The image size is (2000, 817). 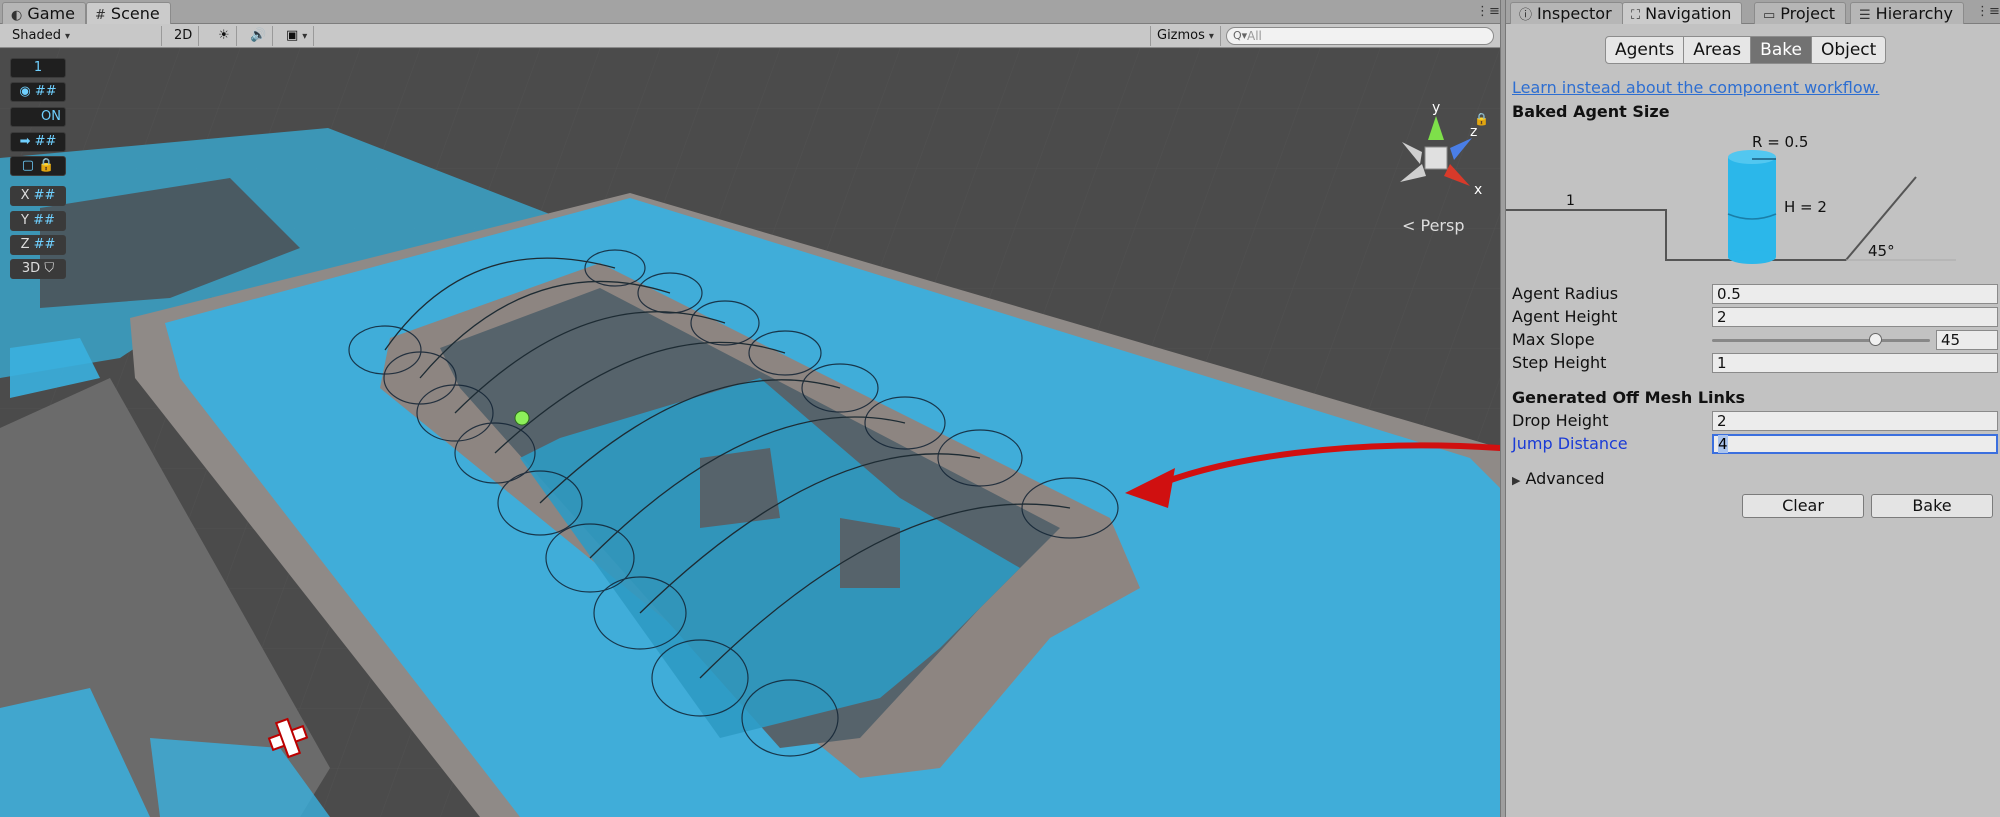 I want to click on overlay-on-toggle: ON, so click(x=38, y=117).